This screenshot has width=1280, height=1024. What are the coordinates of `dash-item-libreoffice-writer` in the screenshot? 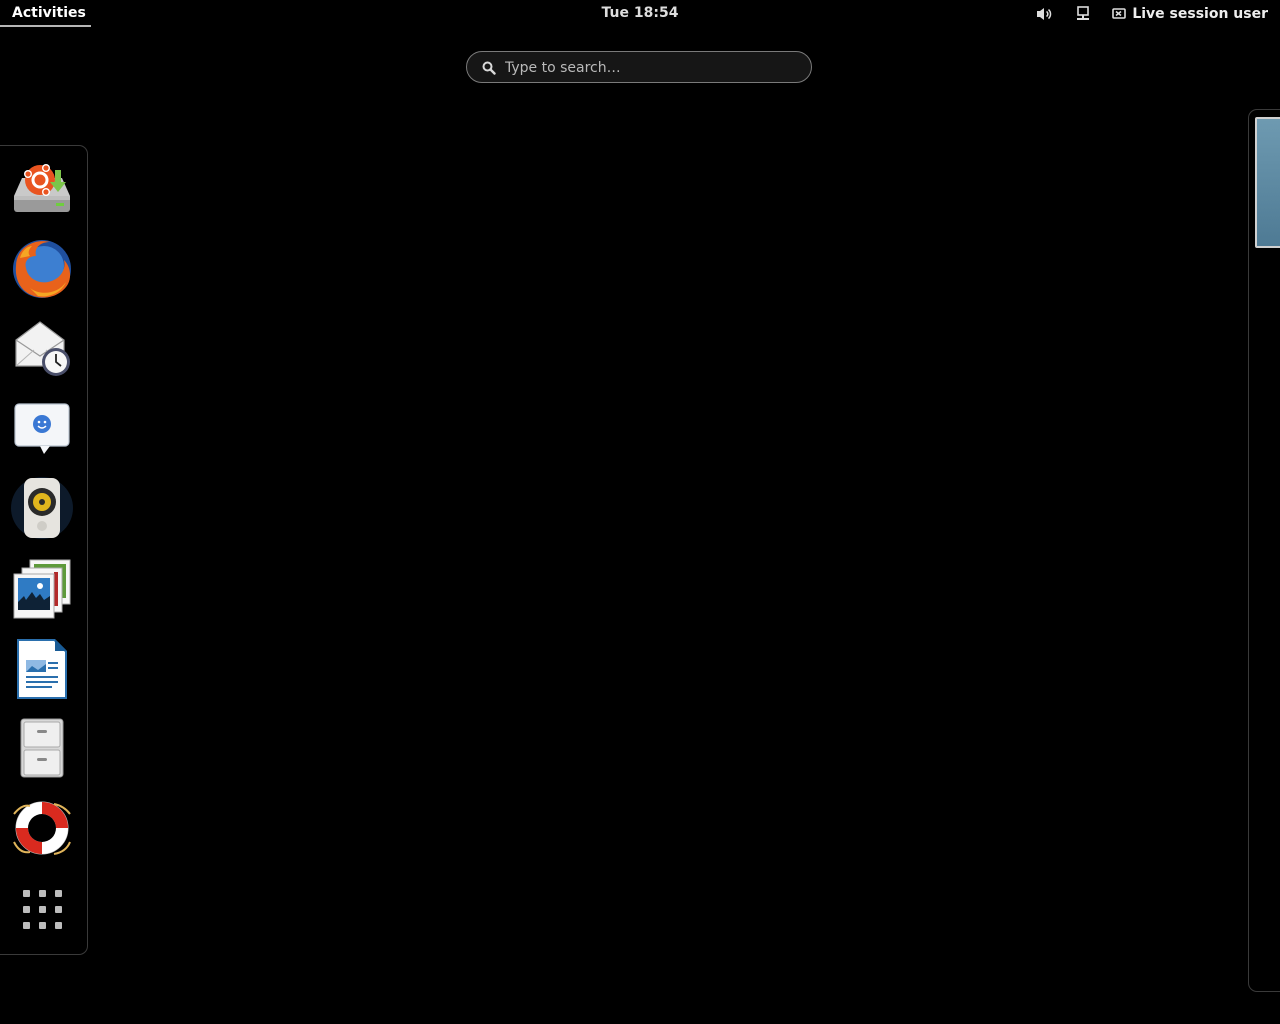 It's located at (42, 668).